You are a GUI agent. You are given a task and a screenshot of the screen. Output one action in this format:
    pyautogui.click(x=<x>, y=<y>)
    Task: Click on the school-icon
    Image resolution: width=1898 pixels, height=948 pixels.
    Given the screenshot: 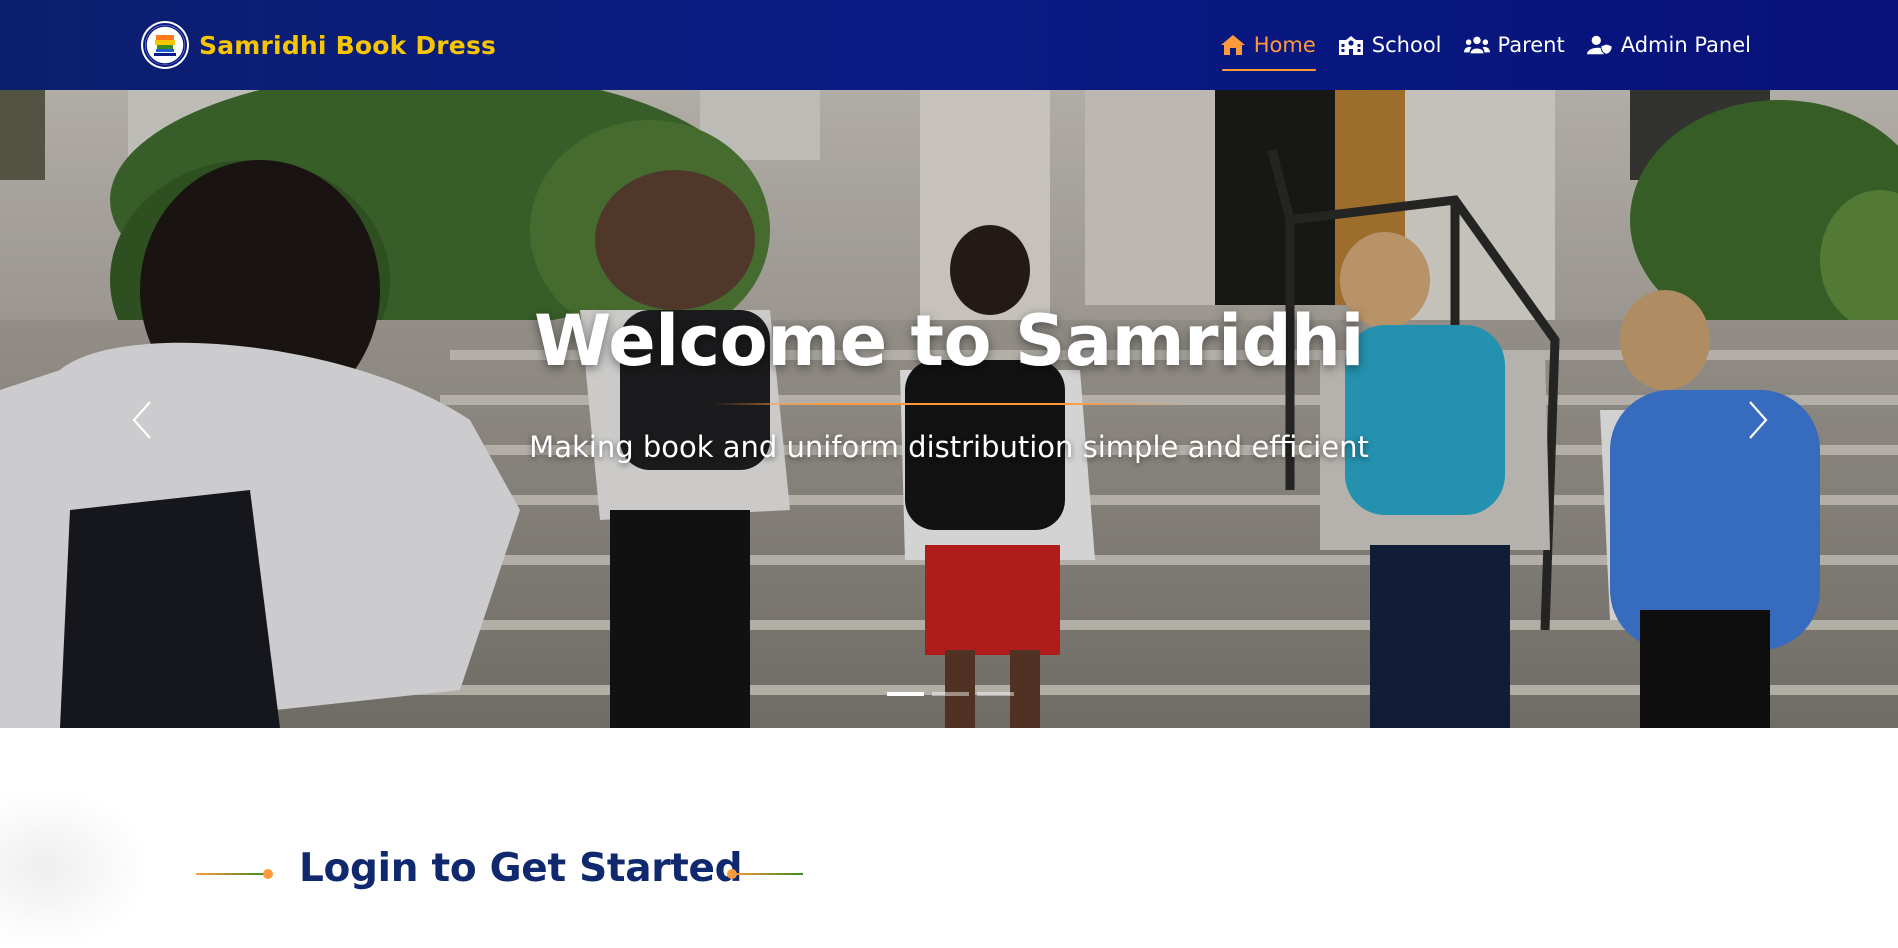 What is the action you would take?
    pyautogui.click(x=1350, y=45)
    